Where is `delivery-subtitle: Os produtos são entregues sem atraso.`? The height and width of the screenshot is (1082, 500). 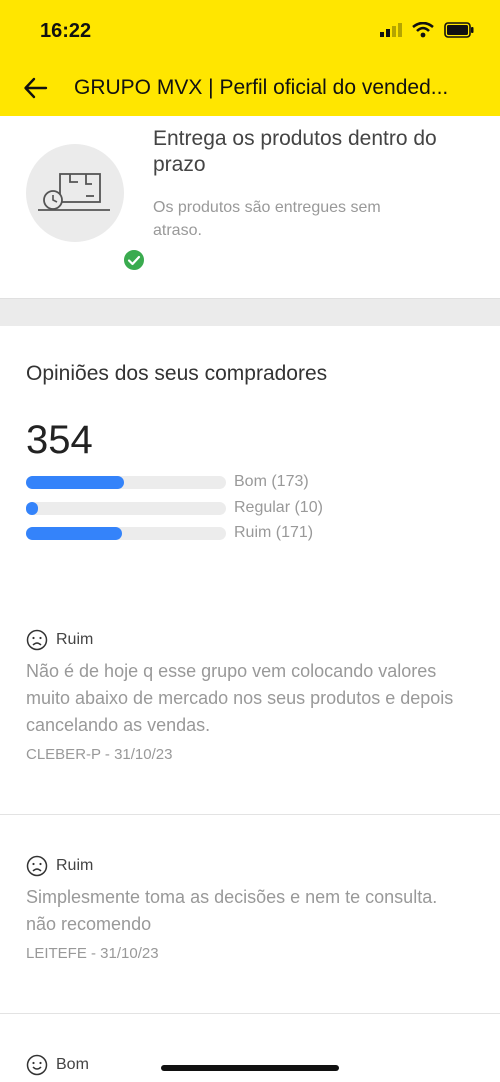 delivery-subtitle: Os produtos são entregues sem atraso. is located at coordinates (267, 219).